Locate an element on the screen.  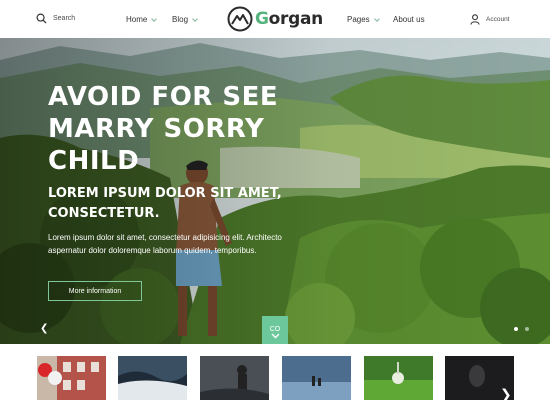
search-label: Search is located at coordinates (64, 18).